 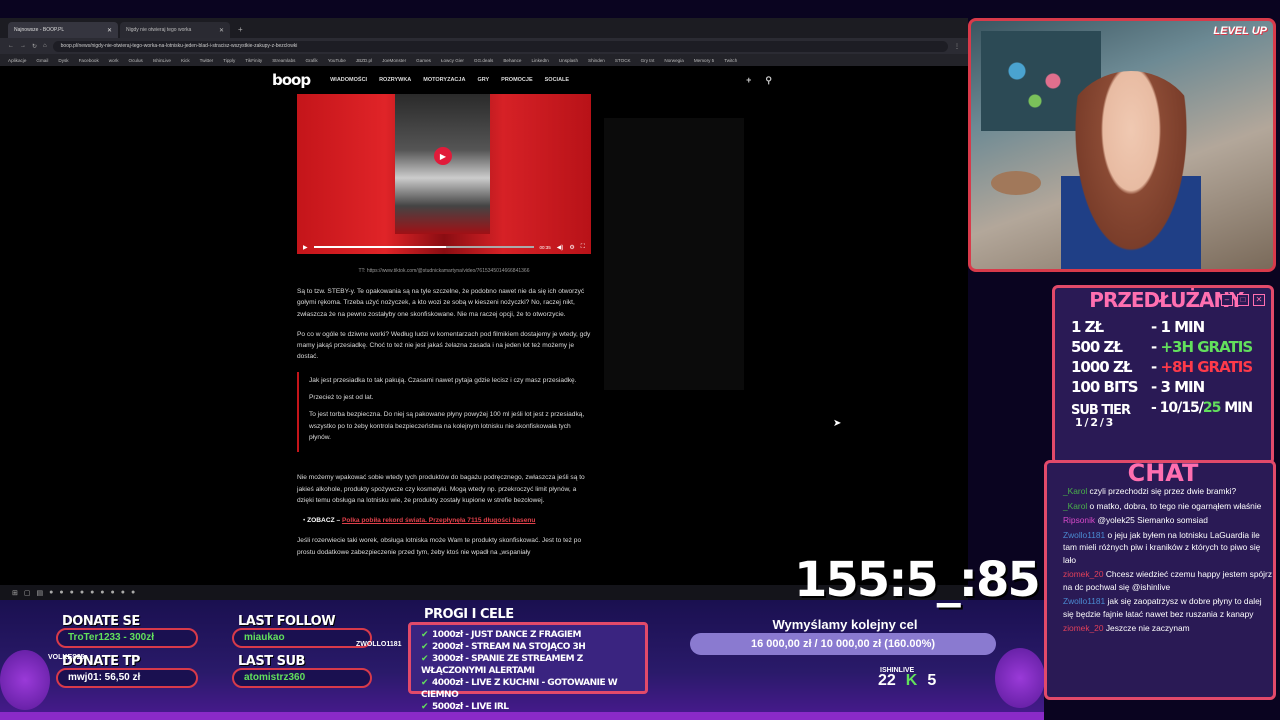 What do you see at coordinates (240, 30) in the screenshot?
I see `new-tab-icon: +` at bounding box center [240, 30].